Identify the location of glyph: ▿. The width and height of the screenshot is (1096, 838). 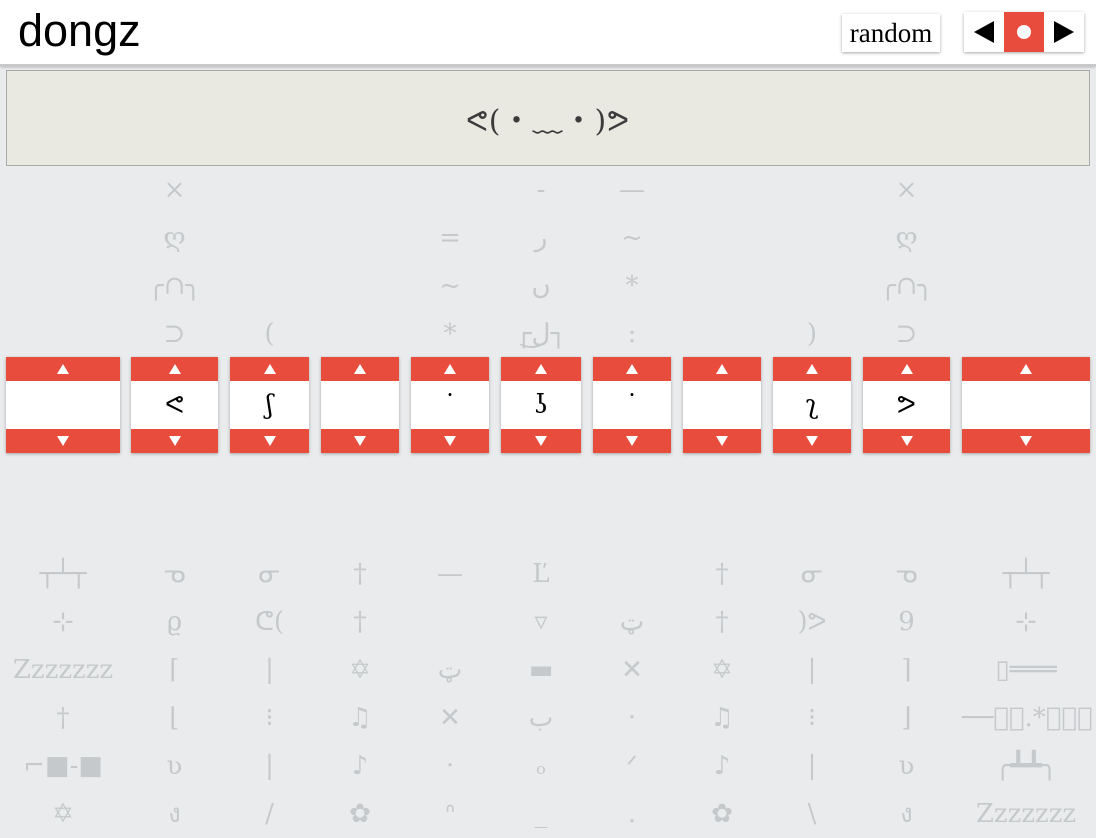
(541, 622).